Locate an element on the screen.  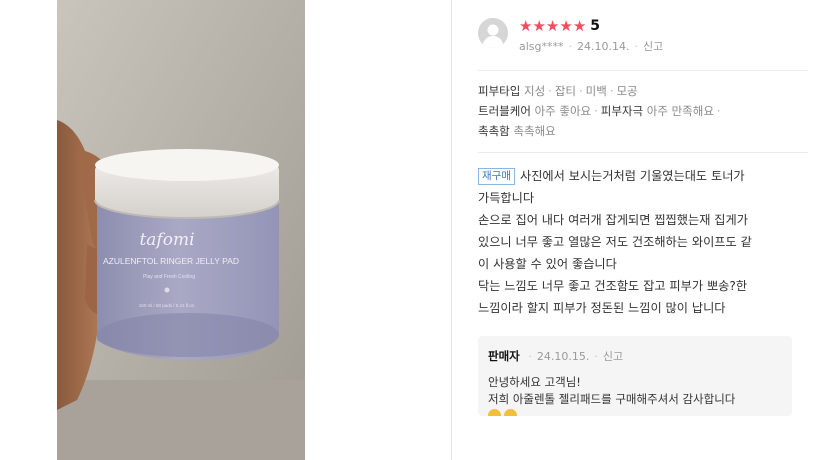
report-link: 신고 is located at coordinates (653, 46).